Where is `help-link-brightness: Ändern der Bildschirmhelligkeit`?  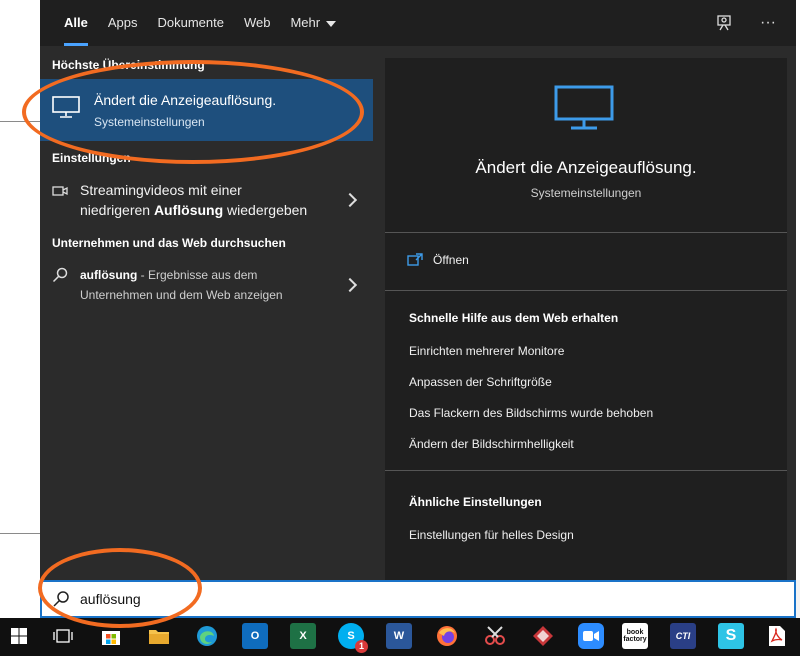
help-link-brightness: Ändern der Bildschirmhelligkeit is located at coordinates (491, 444).